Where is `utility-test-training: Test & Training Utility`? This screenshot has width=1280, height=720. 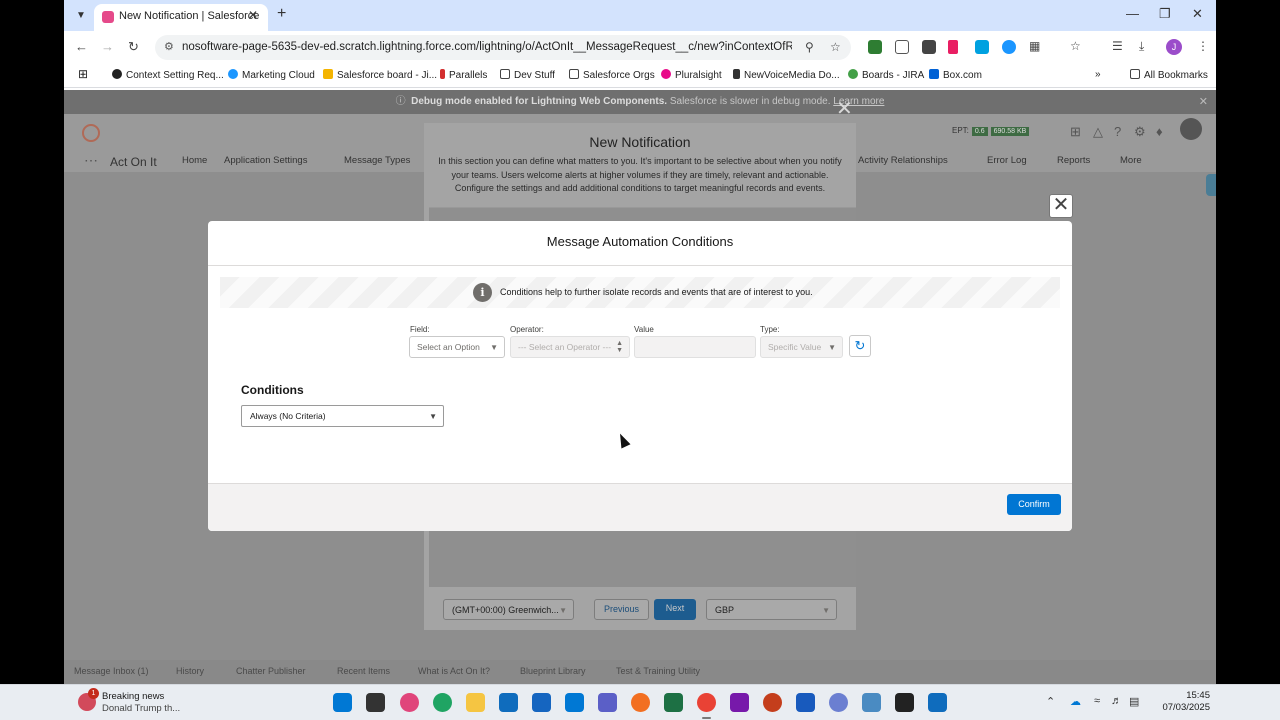 utility-test-training: Test & Training Utility is located at coordinates (658, 671).